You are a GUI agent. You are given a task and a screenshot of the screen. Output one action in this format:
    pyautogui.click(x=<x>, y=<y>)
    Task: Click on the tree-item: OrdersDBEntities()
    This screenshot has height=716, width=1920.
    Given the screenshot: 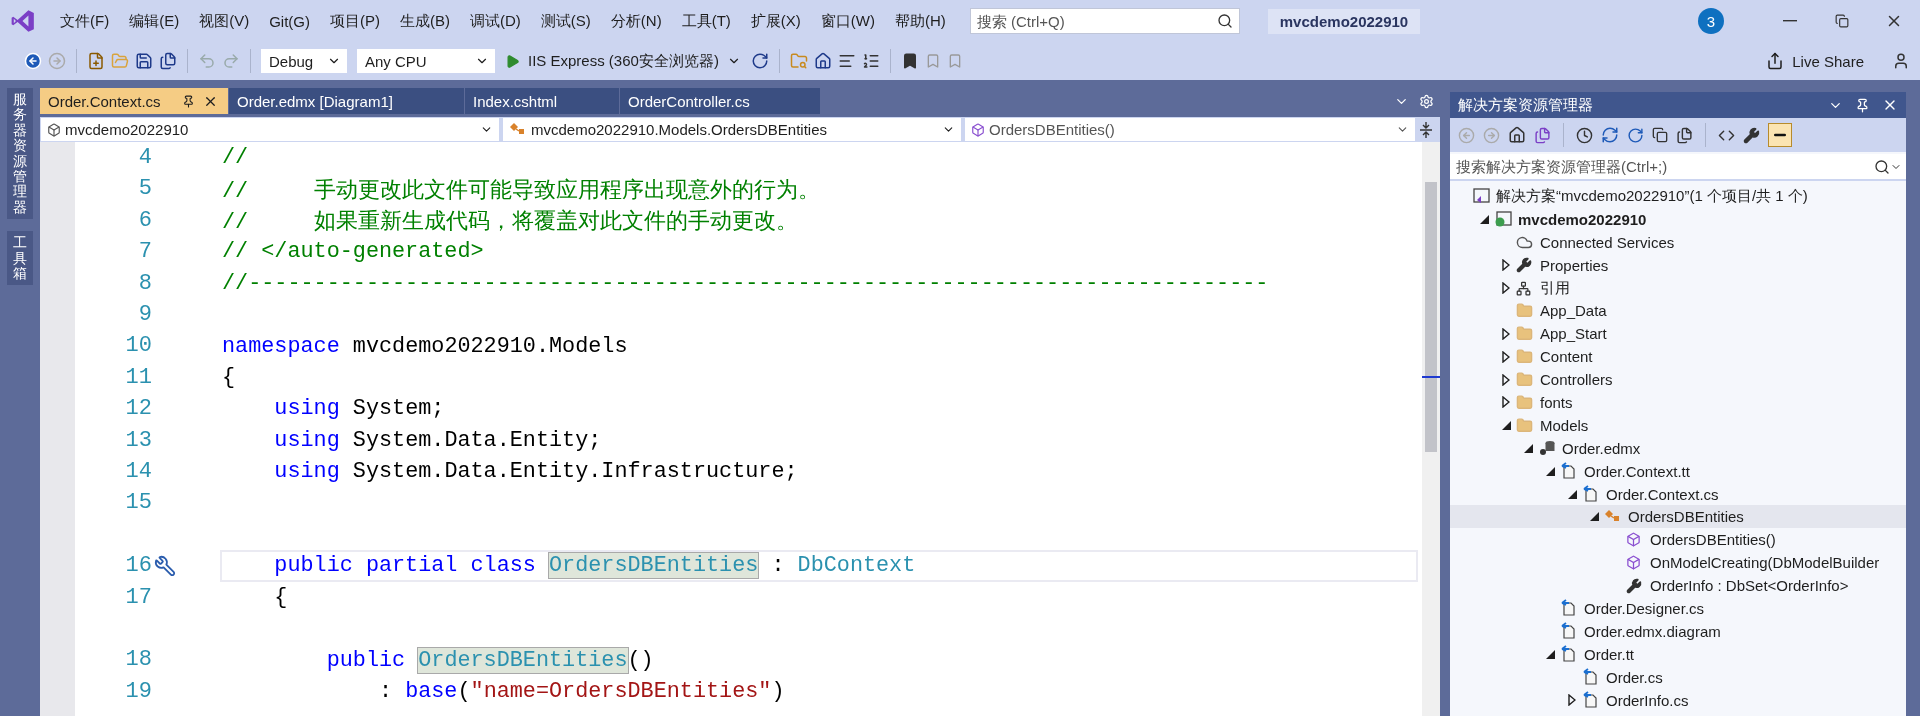 What is the action you would take?
    pyautogui.click(x=1678, y=540)
    